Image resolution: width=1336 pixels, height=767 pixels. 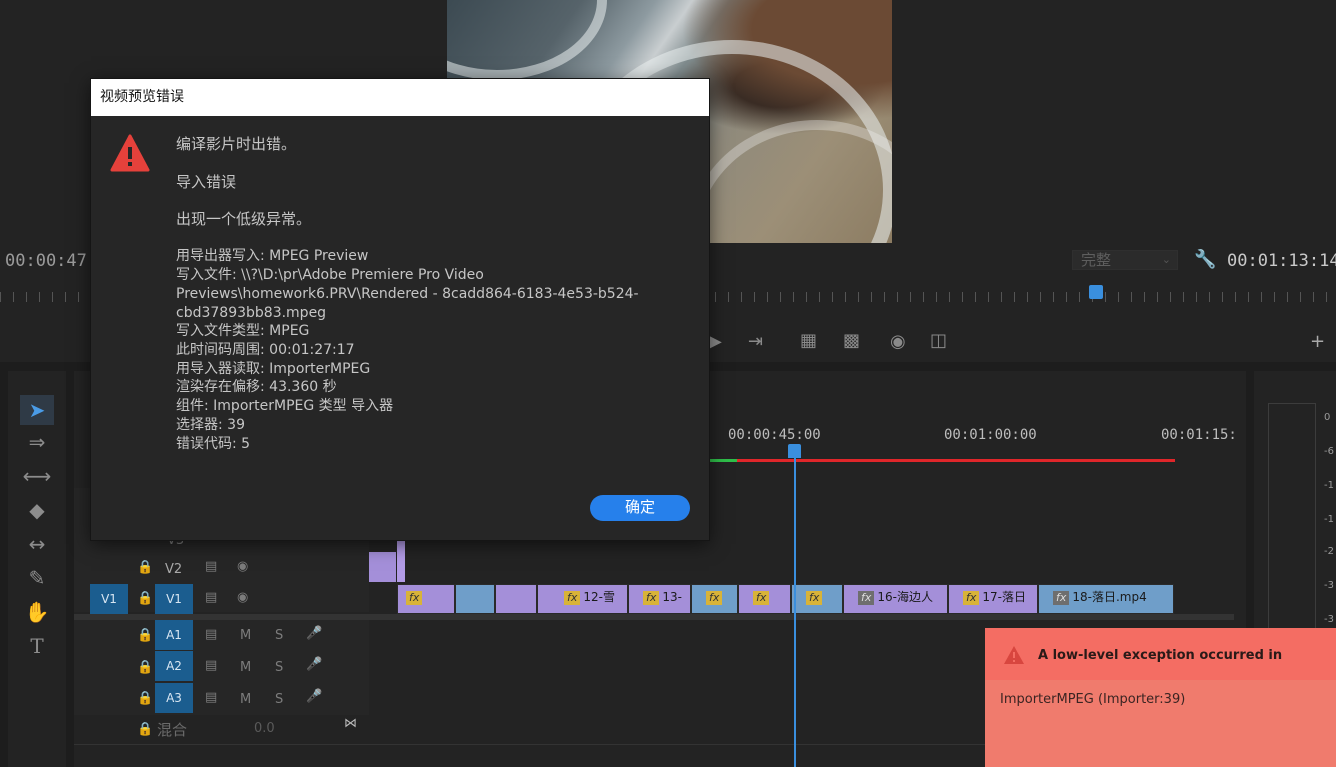 I want to click on selection-tool-icon: ➤, so click(x=37, y=410).